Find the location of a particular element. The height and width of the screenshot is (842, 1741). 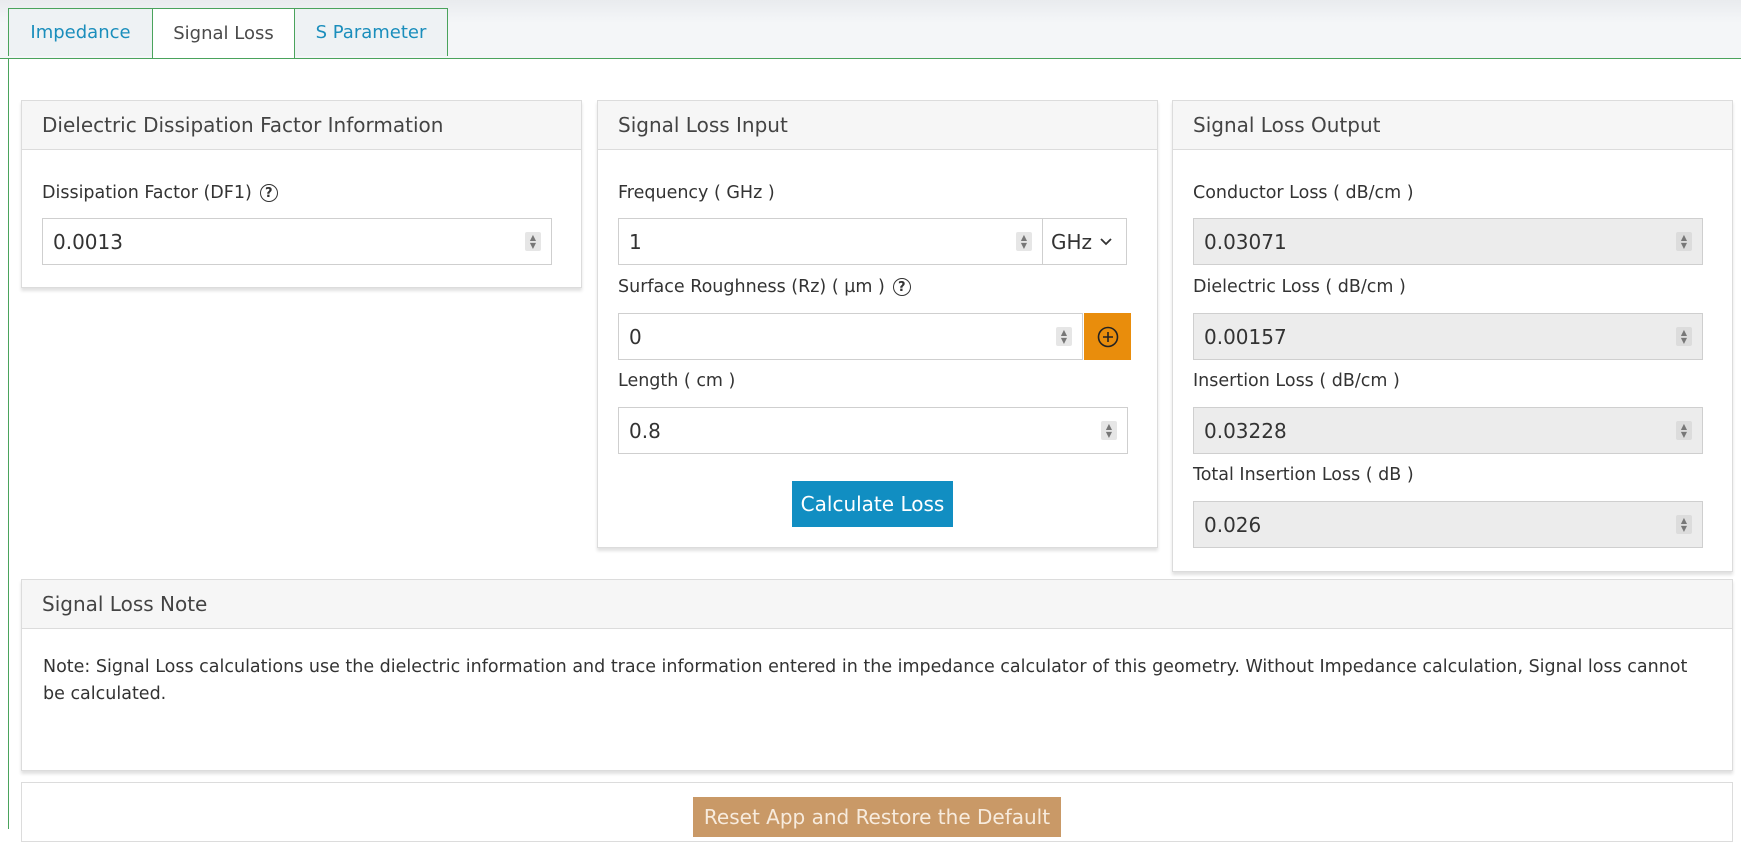

dielectric-loss-value: 0.00157 is located at coordinates (1245, 336).